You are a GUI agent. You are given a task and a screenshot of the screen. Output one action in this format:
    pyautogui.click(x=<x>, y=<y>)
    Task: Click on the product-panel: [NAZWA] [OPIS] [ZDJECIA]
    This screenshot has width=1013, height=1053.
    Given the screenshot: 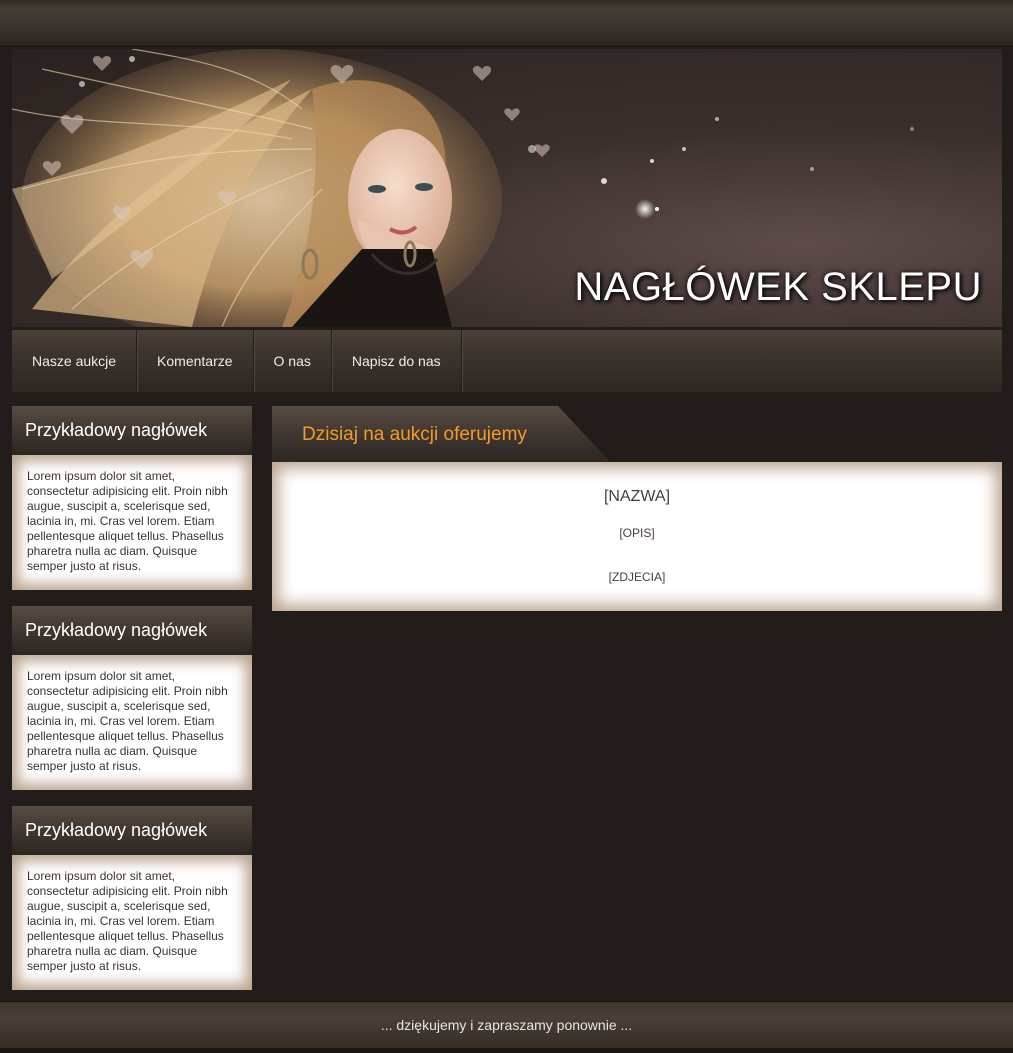 What is the action you would take?
    pyautogui.click(x=637, y=536)
    